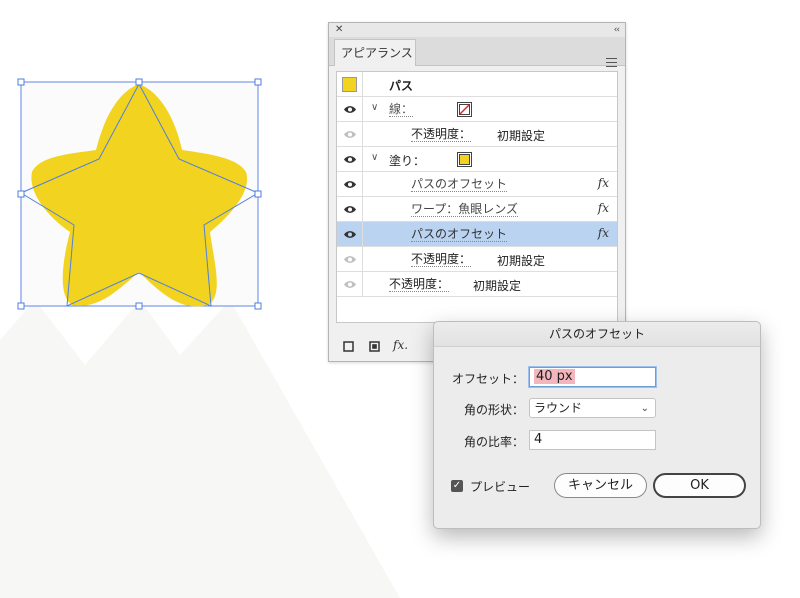 Image resolution: width=800 pixels, height=598 pixels. I want to click on offset-label: オフセット：, so click(487, 379).